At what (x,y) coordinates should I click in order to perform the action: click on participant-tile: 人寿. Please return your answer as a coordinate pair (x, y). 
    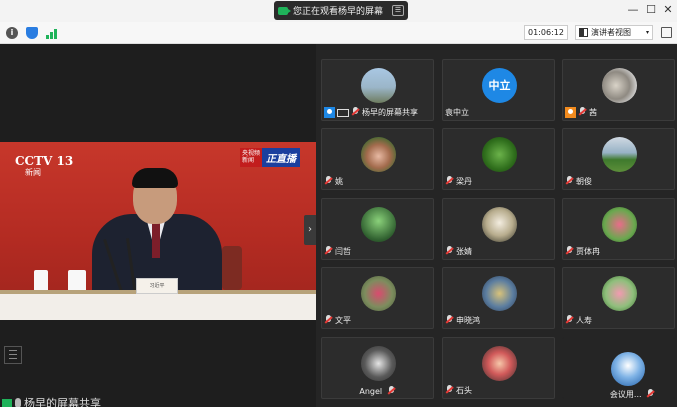
    Looking at the image, I should click on (618, 298).